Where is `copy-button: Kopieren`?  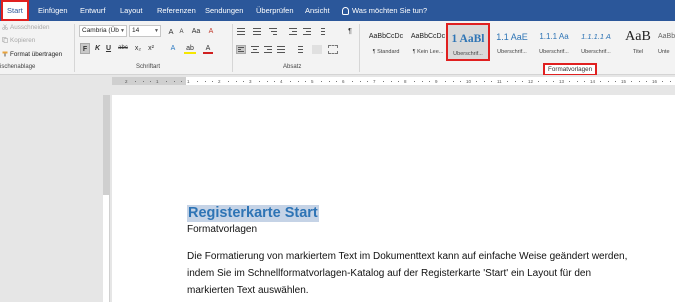
copy-button: Kopieren is located at coordinates (18, 40).